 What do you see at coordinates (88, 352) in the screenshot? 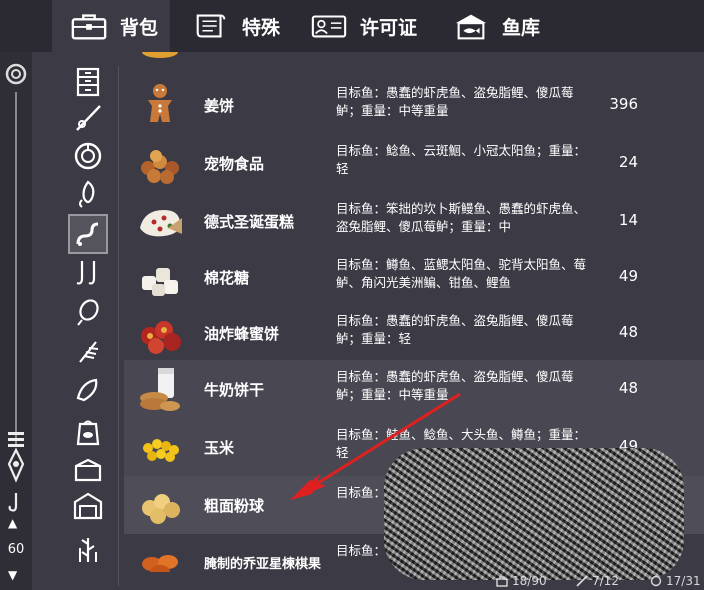
I see `fly-lure-icon` at bounding box center [88, 352].